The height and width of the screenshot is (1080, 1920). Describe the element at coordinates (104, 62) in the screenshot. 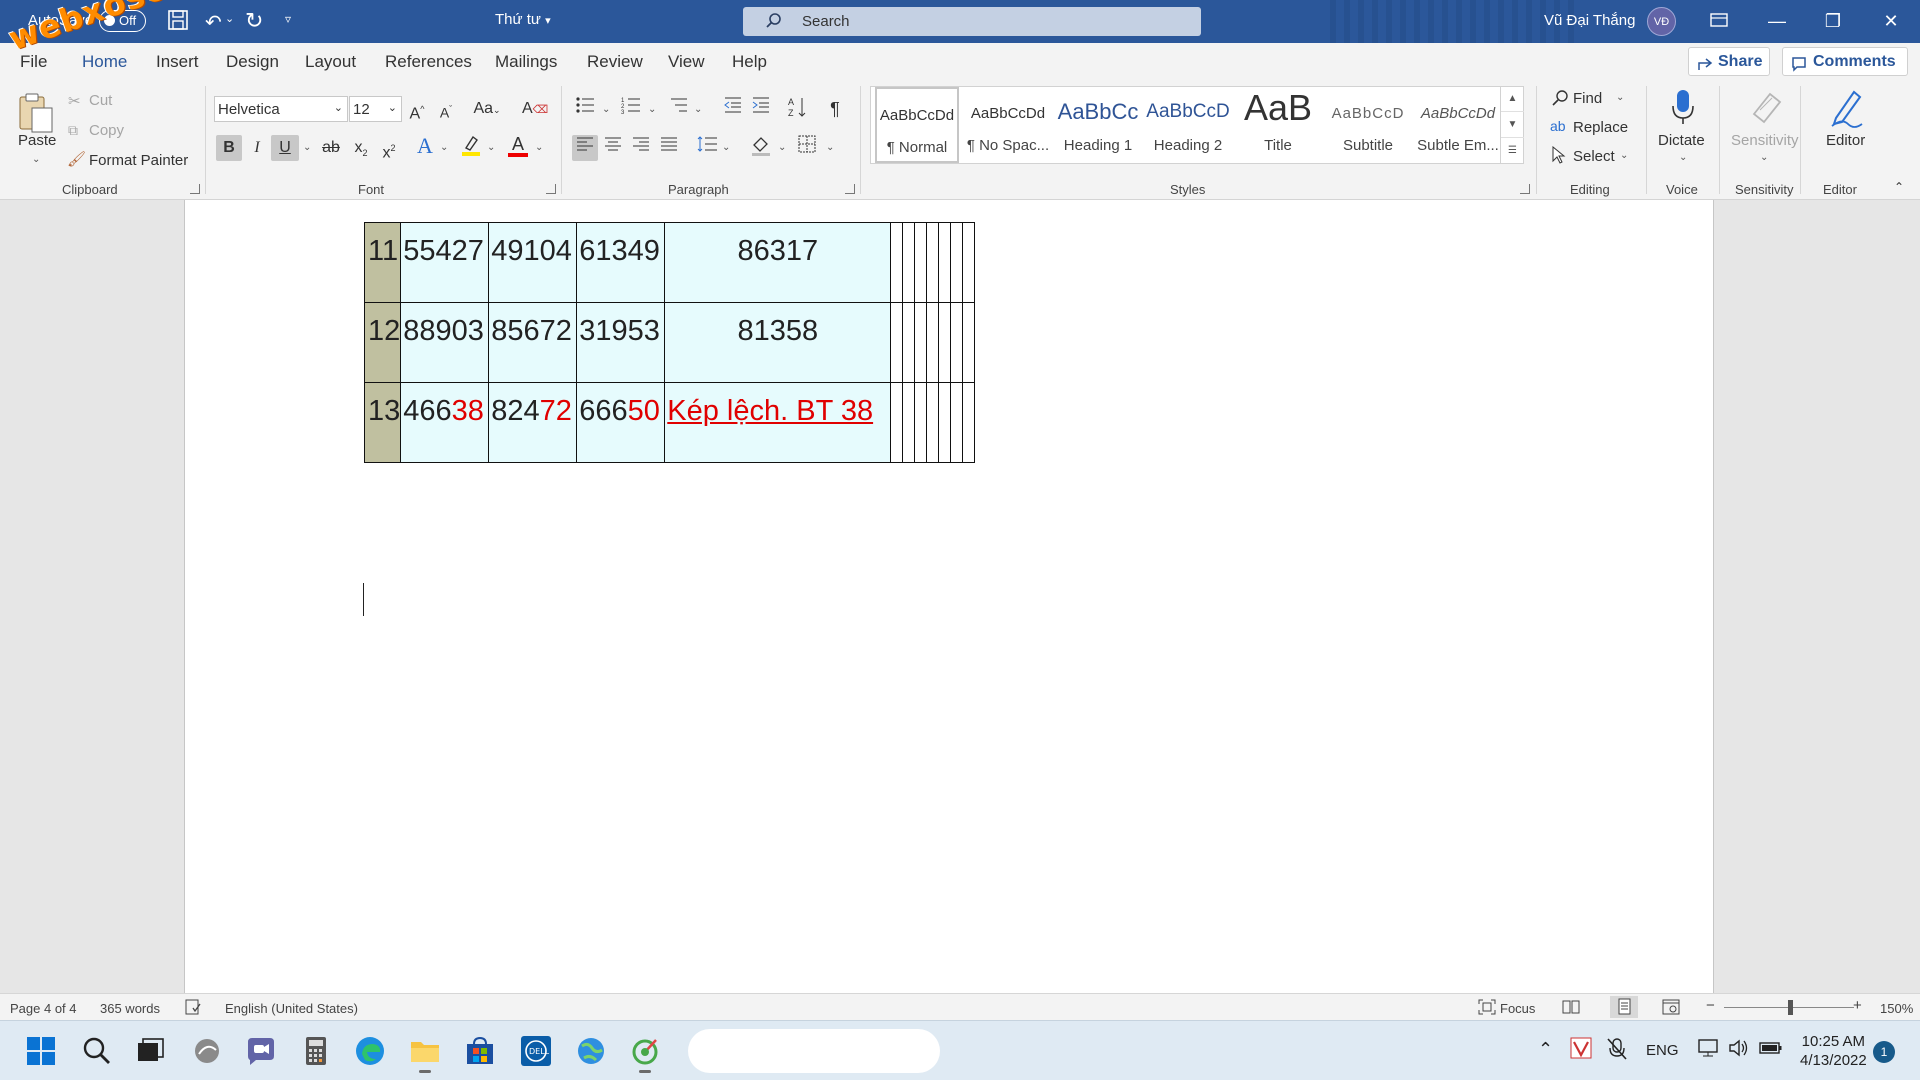

I see `tab-home: Home` at that location.